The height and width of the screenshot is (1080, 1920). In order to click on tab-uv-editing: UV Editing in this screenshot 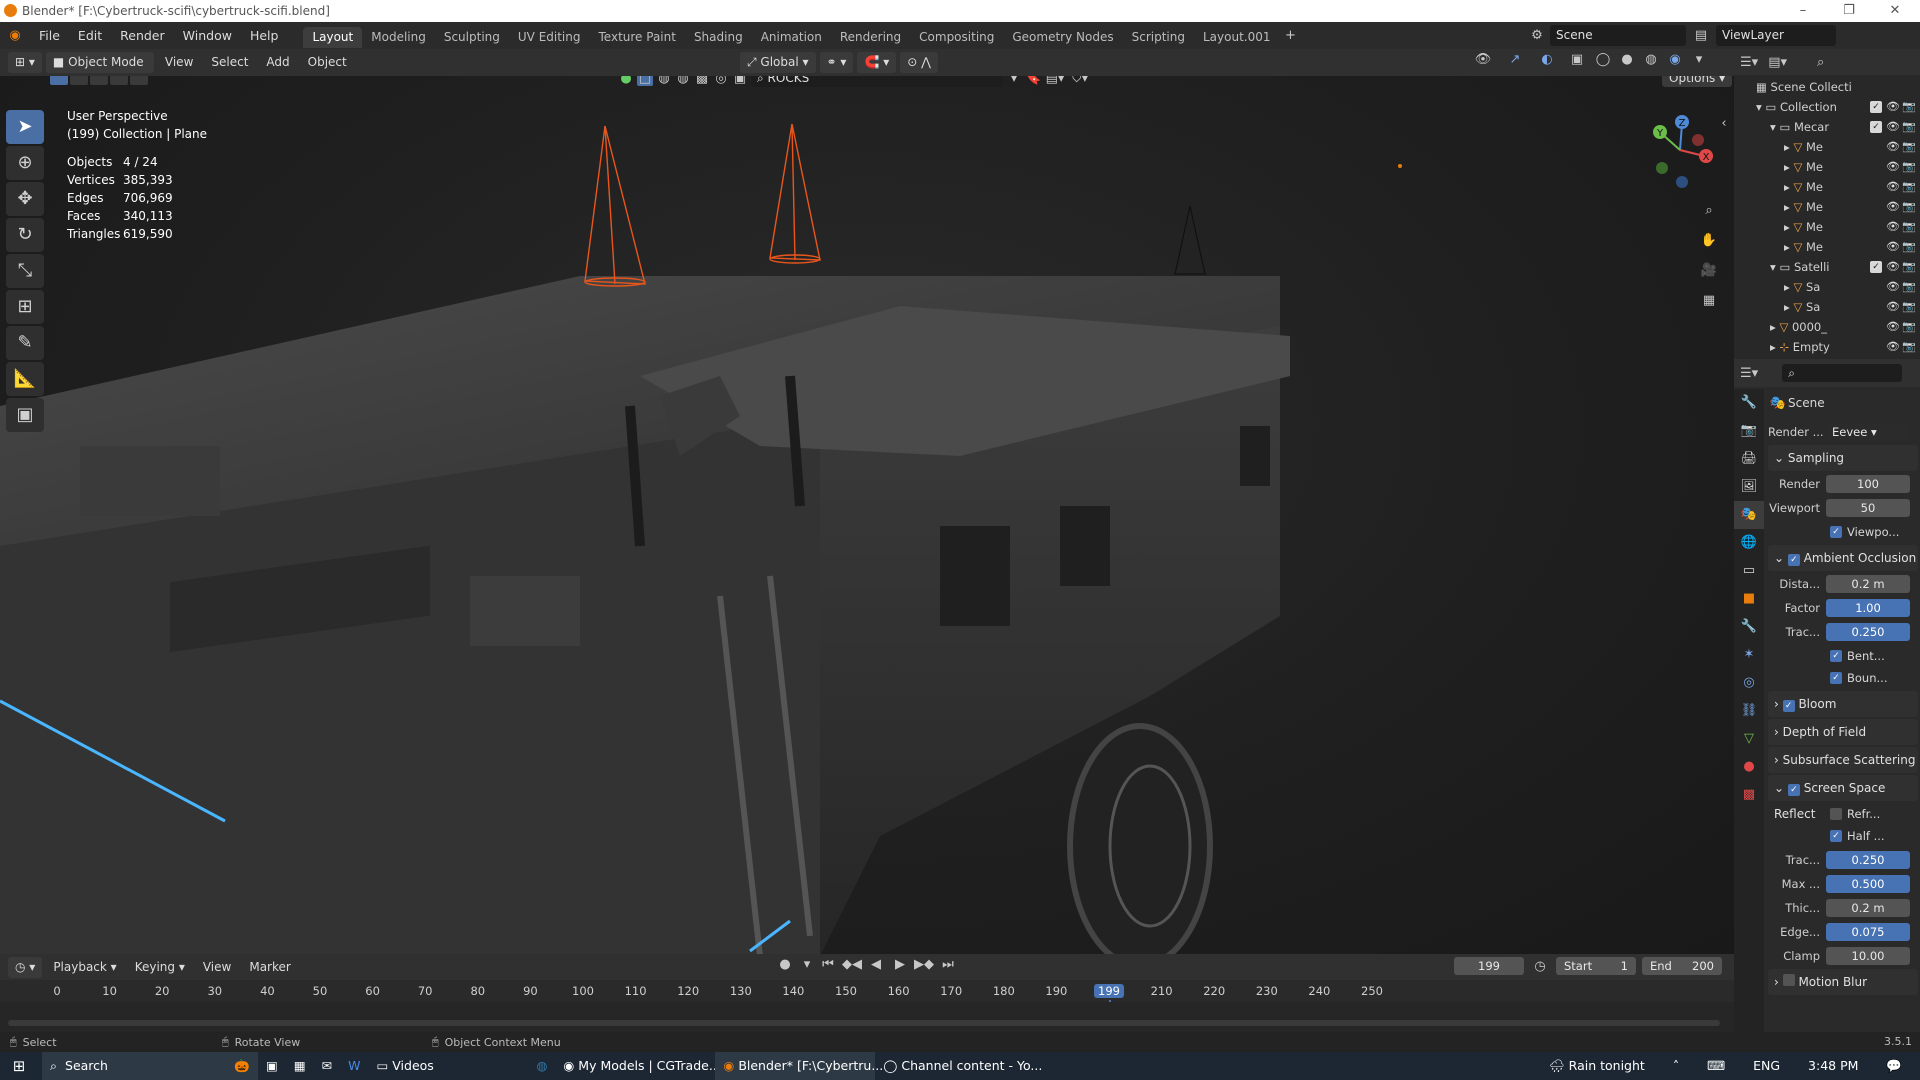, I will do `click(549, 37)`.